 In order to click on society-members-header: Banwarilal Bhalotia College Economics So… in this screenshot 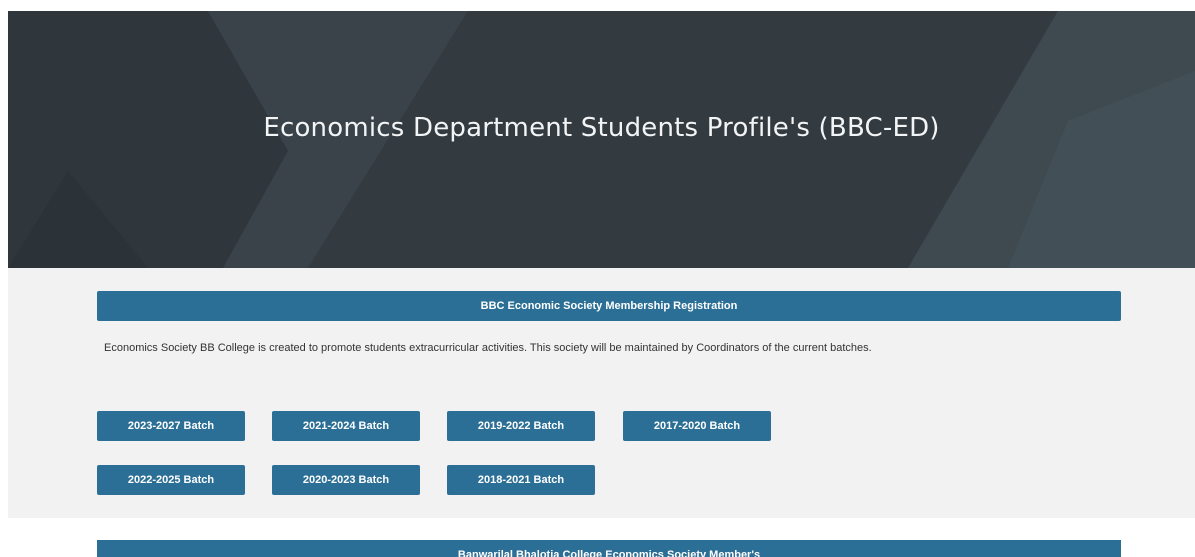, I will do `click(609, 548)`.